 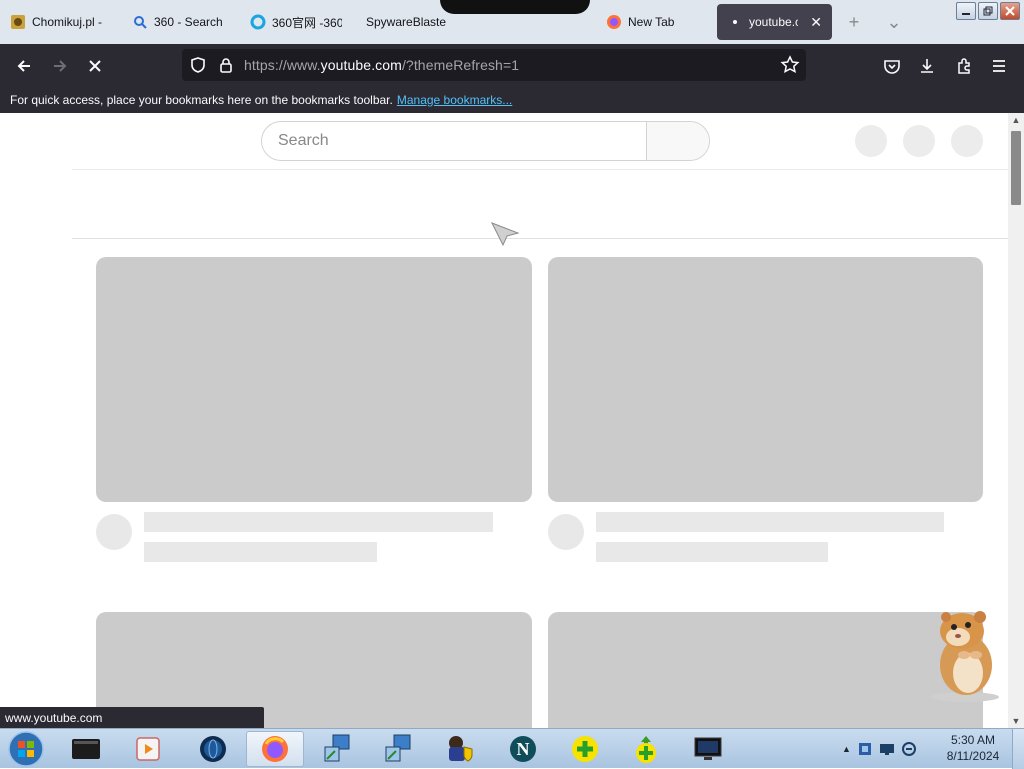 I want to click on scrollbar-thumb, so click(x=1016, y=168).